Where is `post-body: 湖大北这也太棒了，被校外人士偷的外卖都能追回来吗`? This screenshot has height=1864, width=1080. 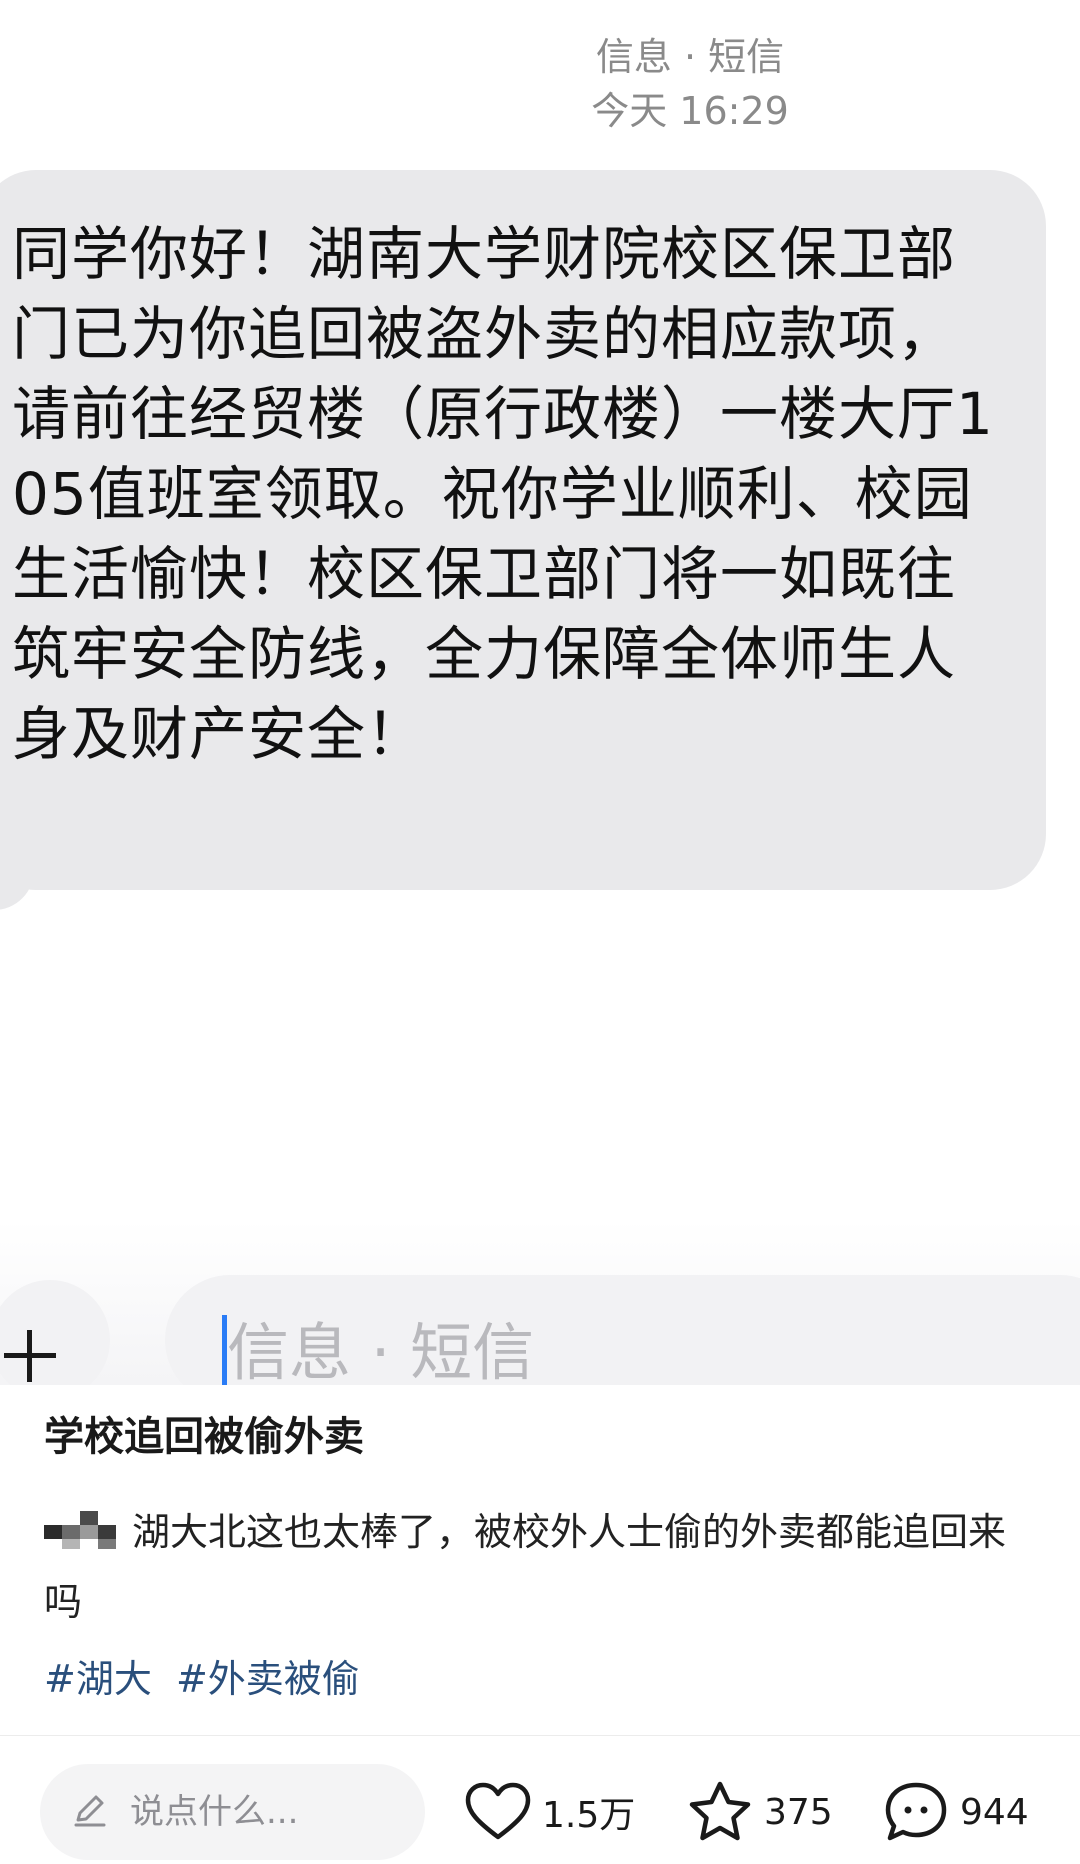 post-body: 湖大北这也太棒了，被校外人士偷的外卖都能追回来吗 is located at coordinates (539, 1567).